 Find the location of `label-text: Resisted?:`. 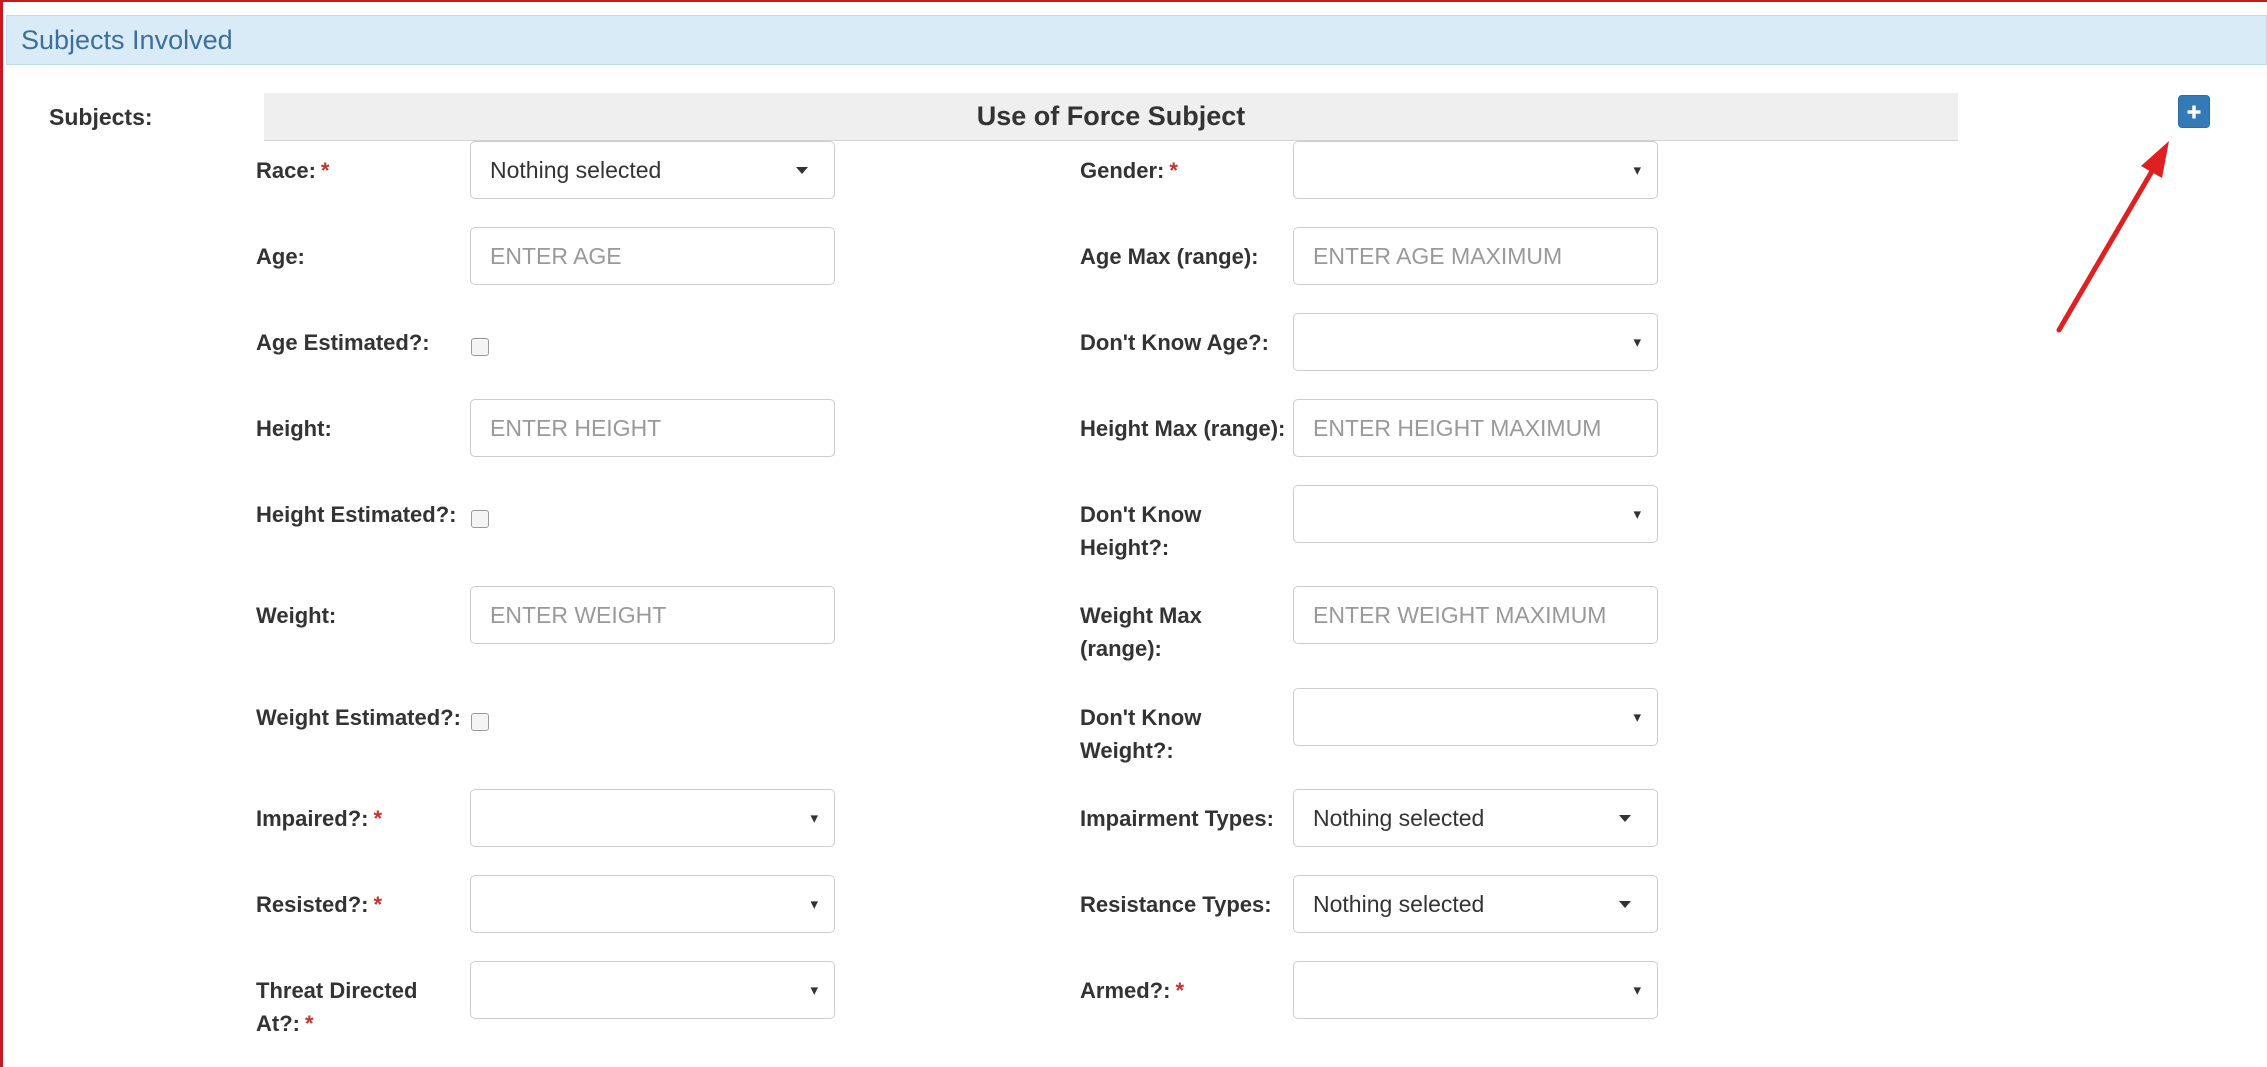

label-text: Resisted?: is located at coordinates (312, 904).